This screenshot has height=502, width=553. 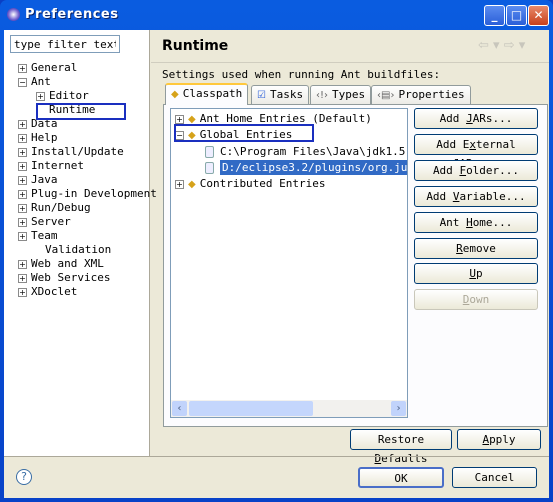 What do you see at coordinates (479, 248) in the screenshot?
I see `button-label-part: emove` at bounding box center [479, 248].